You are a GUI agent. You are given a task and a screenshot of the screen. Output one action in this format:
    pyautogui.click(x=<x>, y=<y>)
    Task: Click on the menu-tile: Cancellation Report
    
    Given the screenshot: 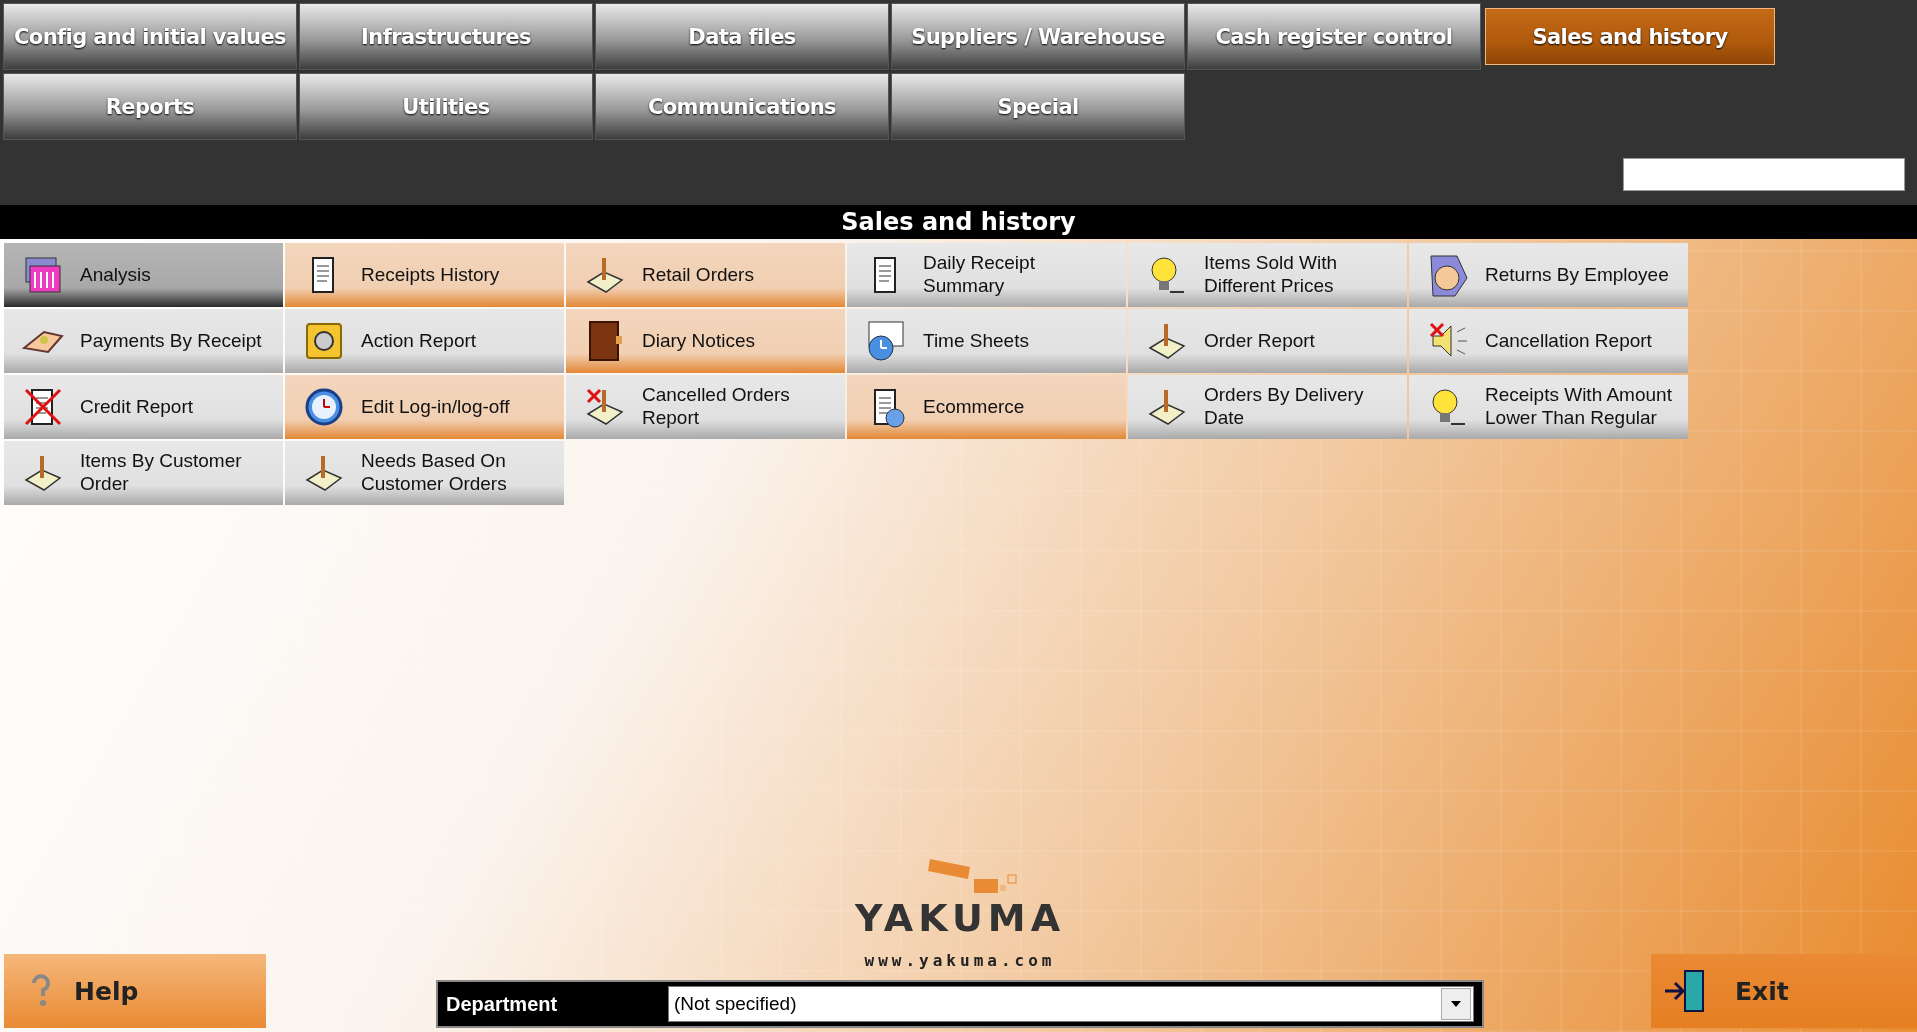 What is the action you would take?
    pyautogui.click(x=1548, y=341)
    